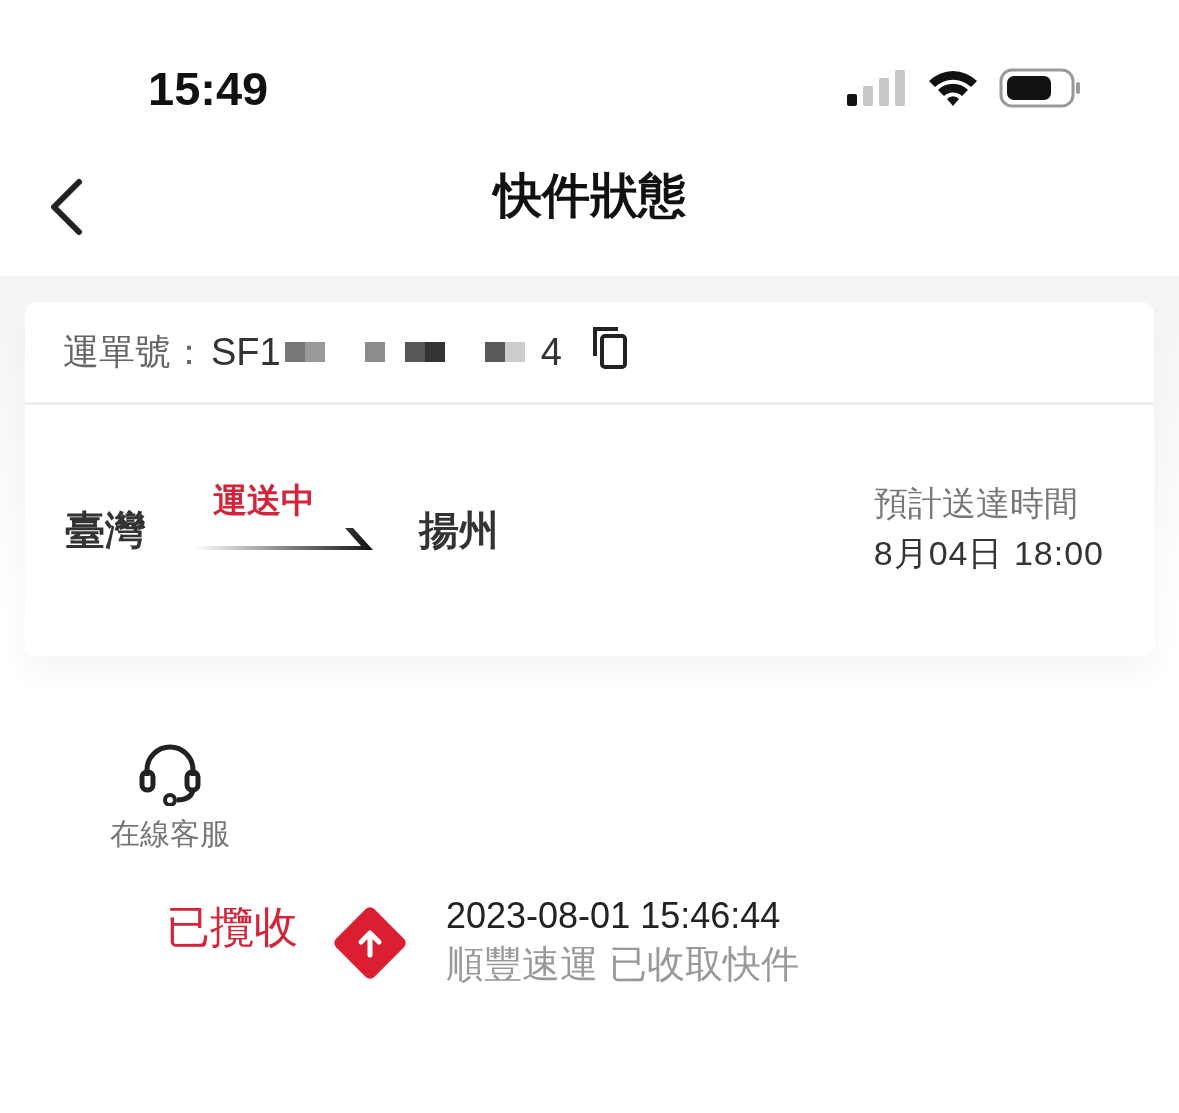  Describe the element at coordinates (105, 530) in the screenshot. I see `origin-city: 臺灣` at that location.